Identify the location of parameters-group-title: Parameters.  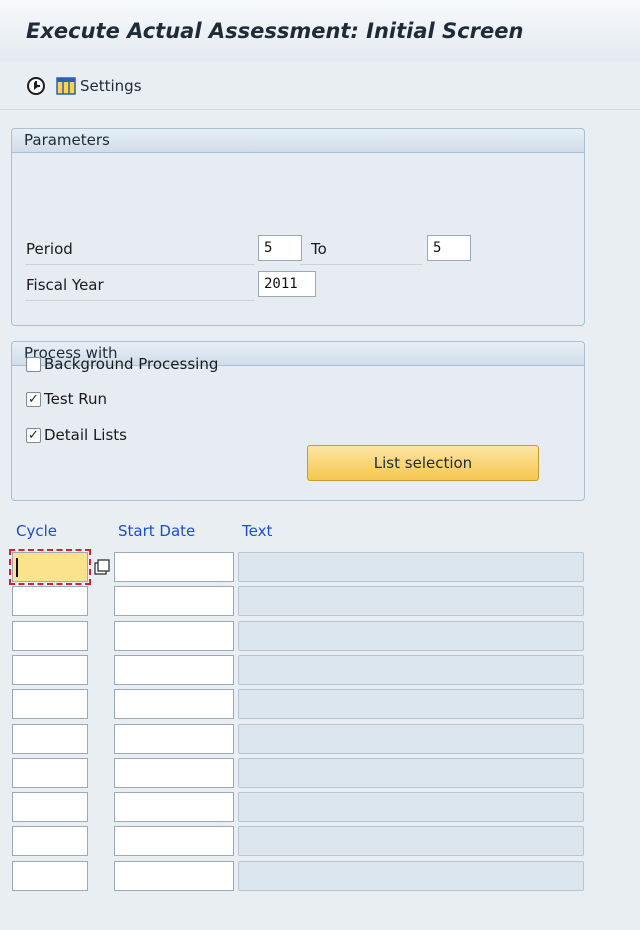
(298, 141).